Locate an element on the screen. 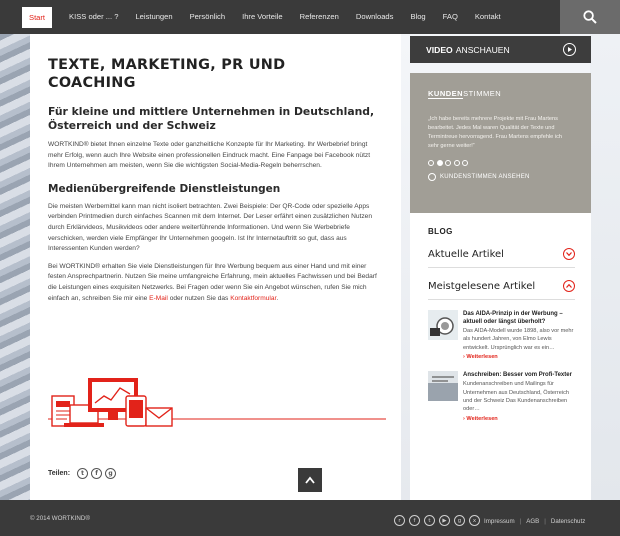  accordion-most-read-articles: Meistgelesene Artikel is located at coordinates (501, 286).